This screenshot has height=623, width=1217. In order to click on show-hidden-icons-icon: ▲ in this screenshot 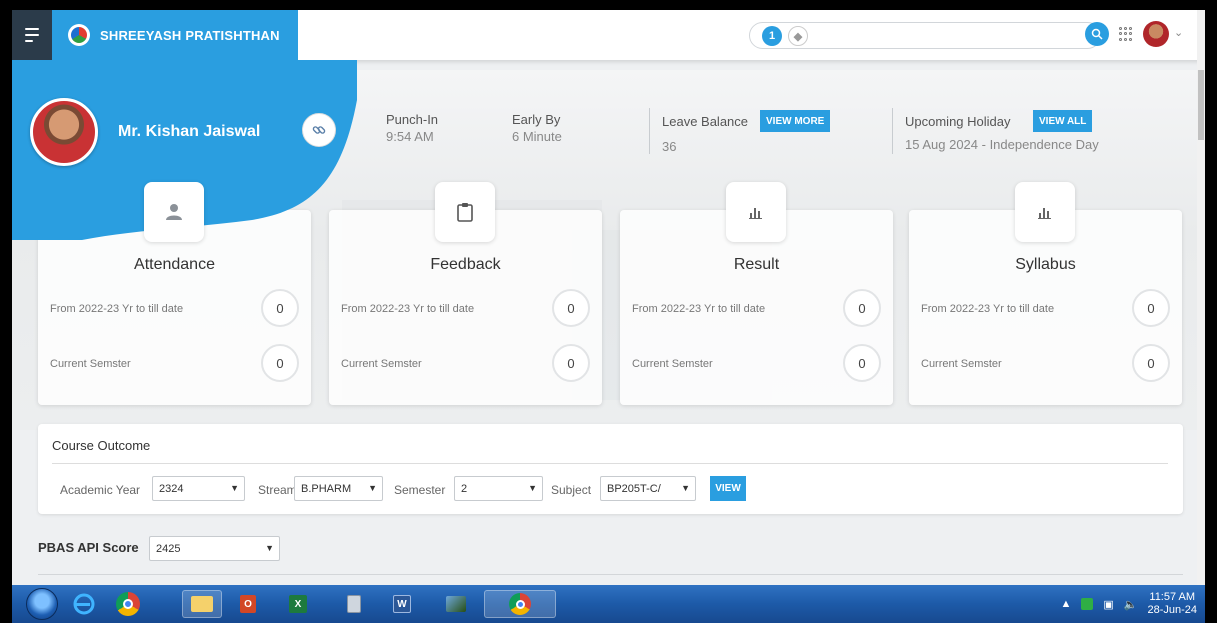, I will do `click(1065, 604)`.